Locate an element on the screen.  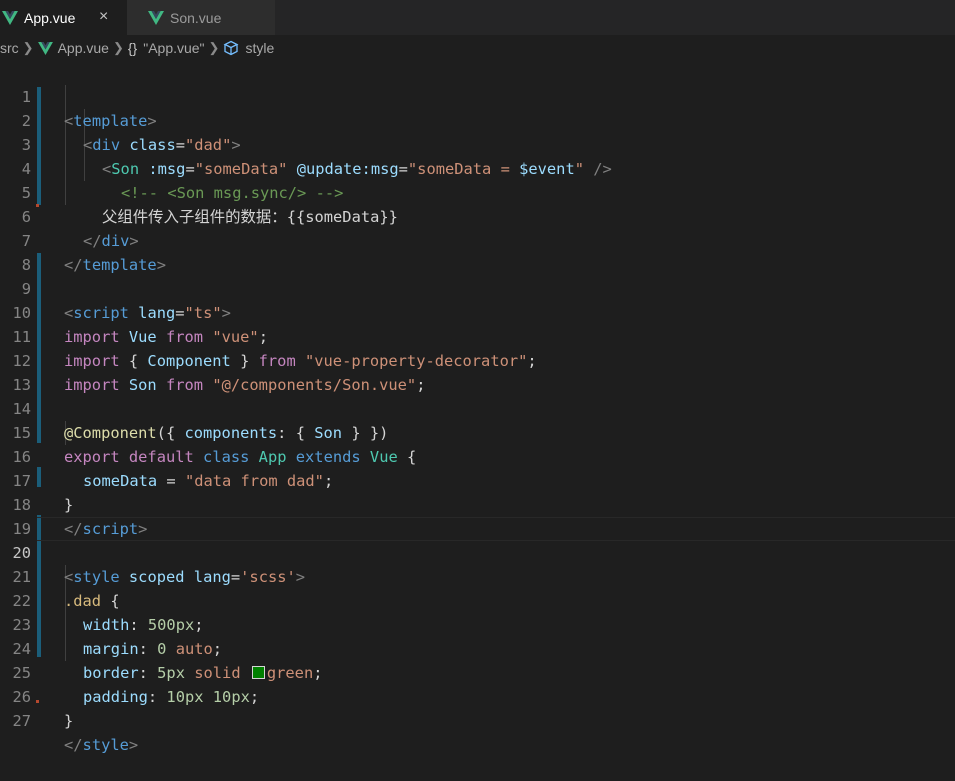
token: } is located at coordinates (69, 721).